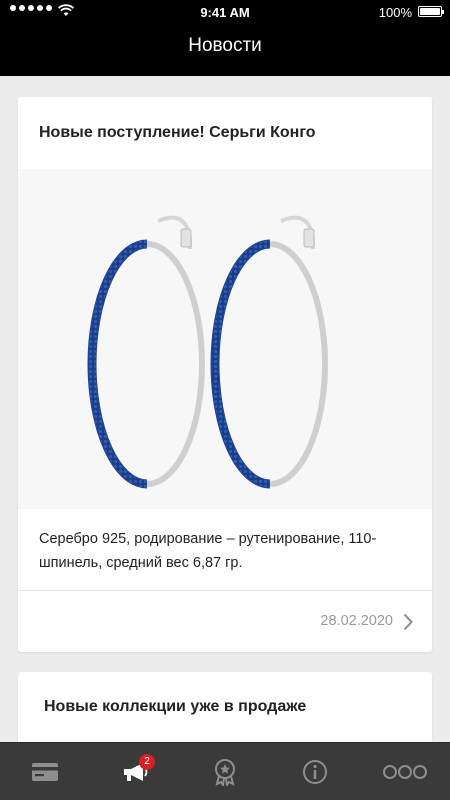  Describe the element at coordinates (175, 706) in the screenshot. I see `news-card-title: Новые коллекции уже в продаже` at that location.